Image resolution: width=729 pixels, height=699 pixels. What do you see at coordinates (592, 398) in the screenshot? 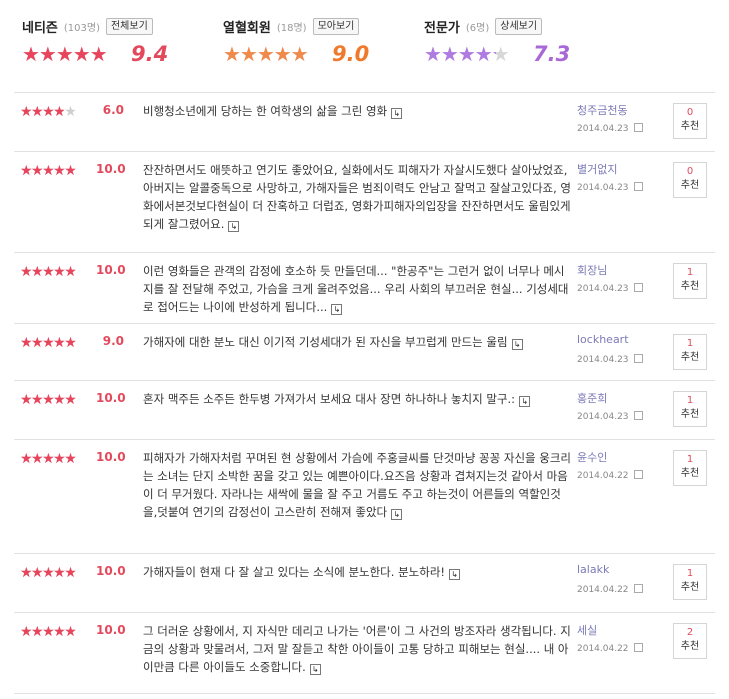
I see `reviewer-name: 홍준희` at bounding box center [592, 398].